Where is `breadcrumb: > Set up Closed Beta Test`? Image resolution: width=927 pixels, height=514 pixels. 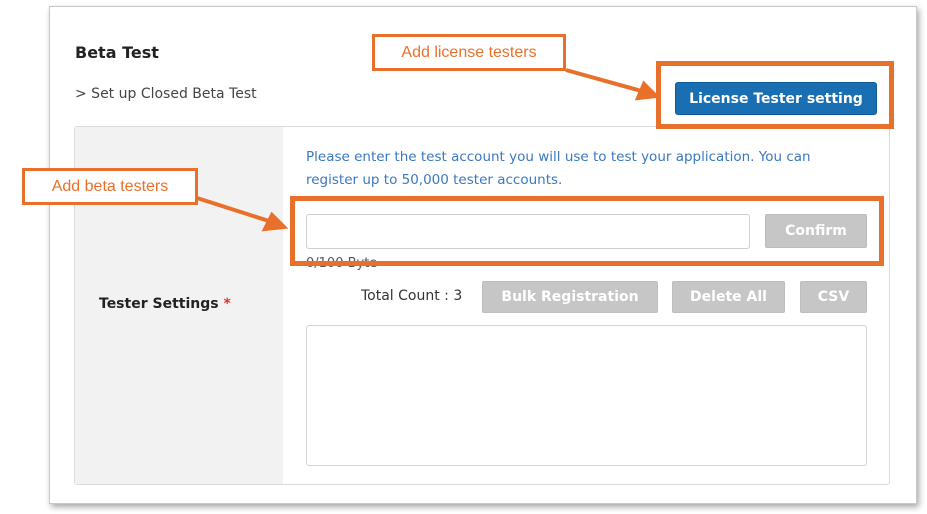 breadcrumb: > Set up Closed Beta Test is located at coordinates (166, 94).